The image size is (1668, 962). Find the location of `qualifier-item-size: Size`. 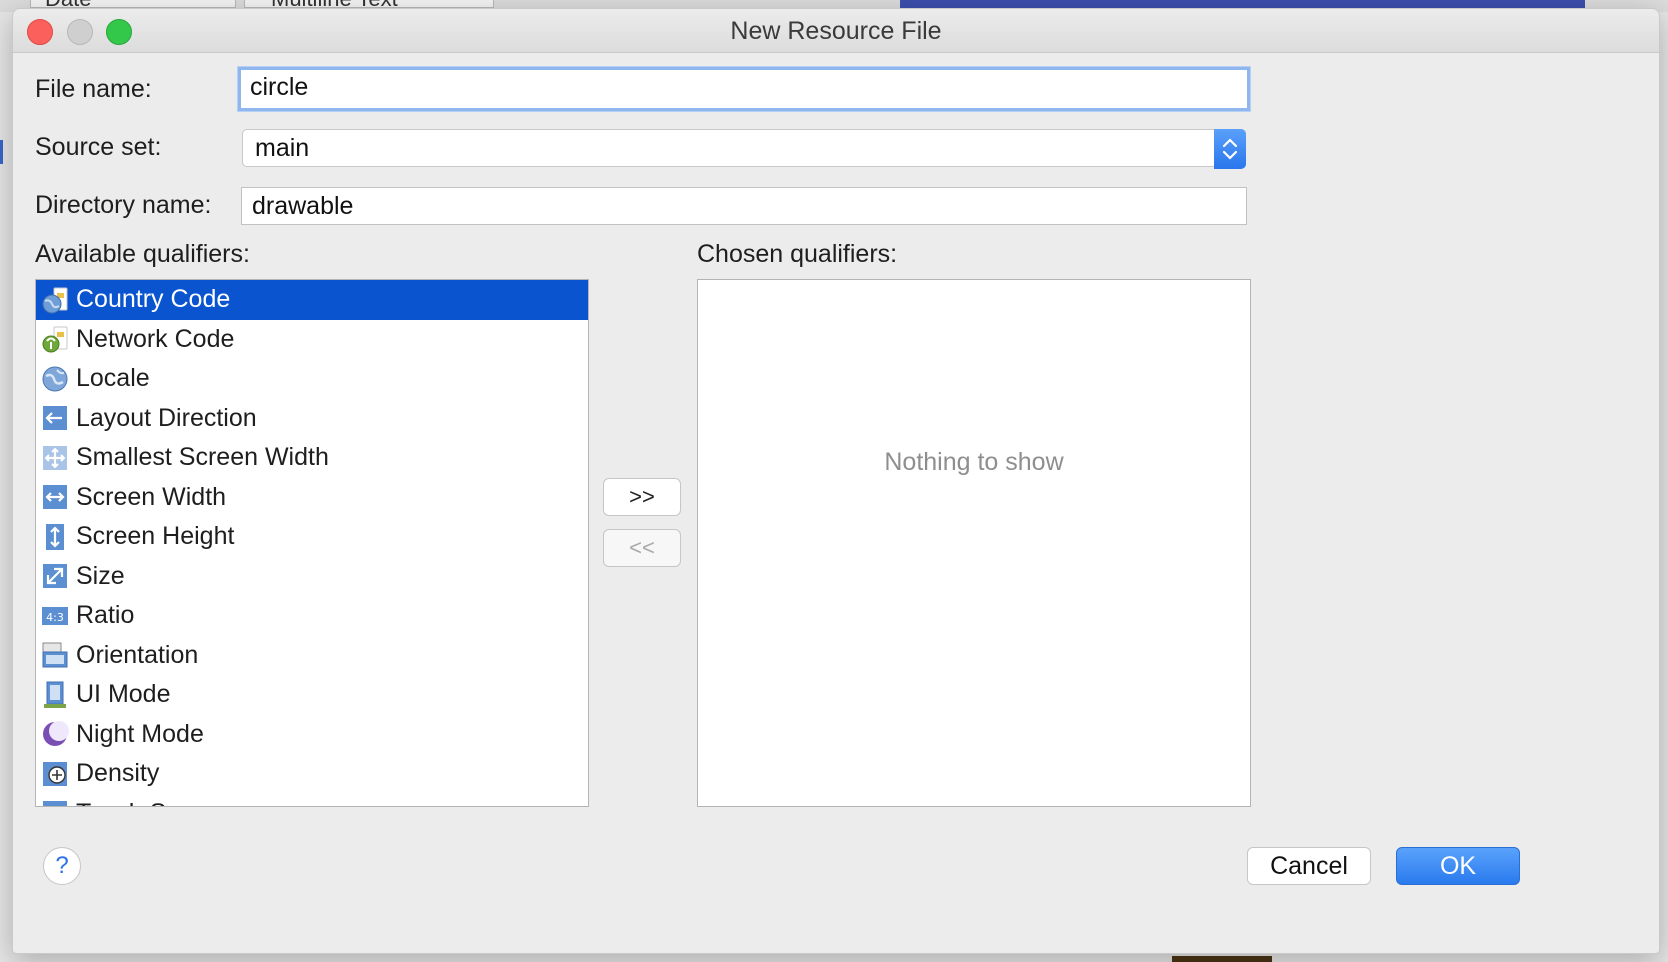

qualifier-item-size: Size is located at coordinates (312, 577).